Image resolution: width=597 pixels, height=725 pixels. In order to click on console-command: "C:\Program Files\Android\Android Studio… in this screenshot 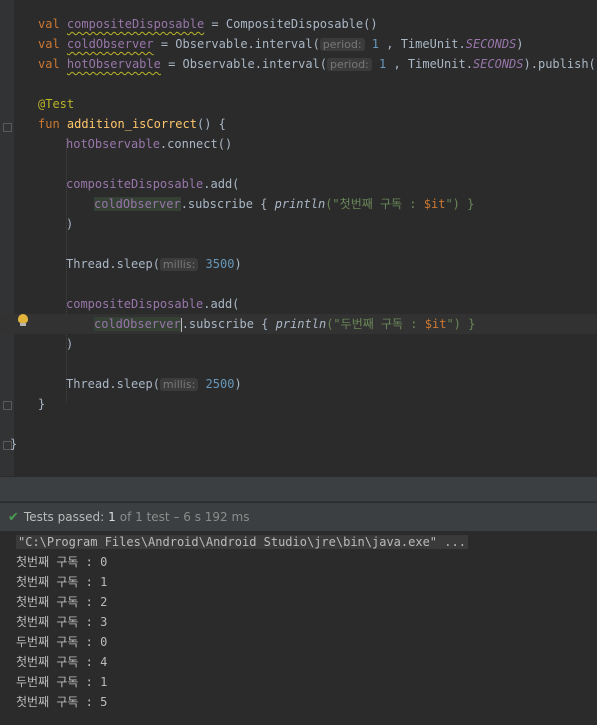, I will do `click(242, 542)`.